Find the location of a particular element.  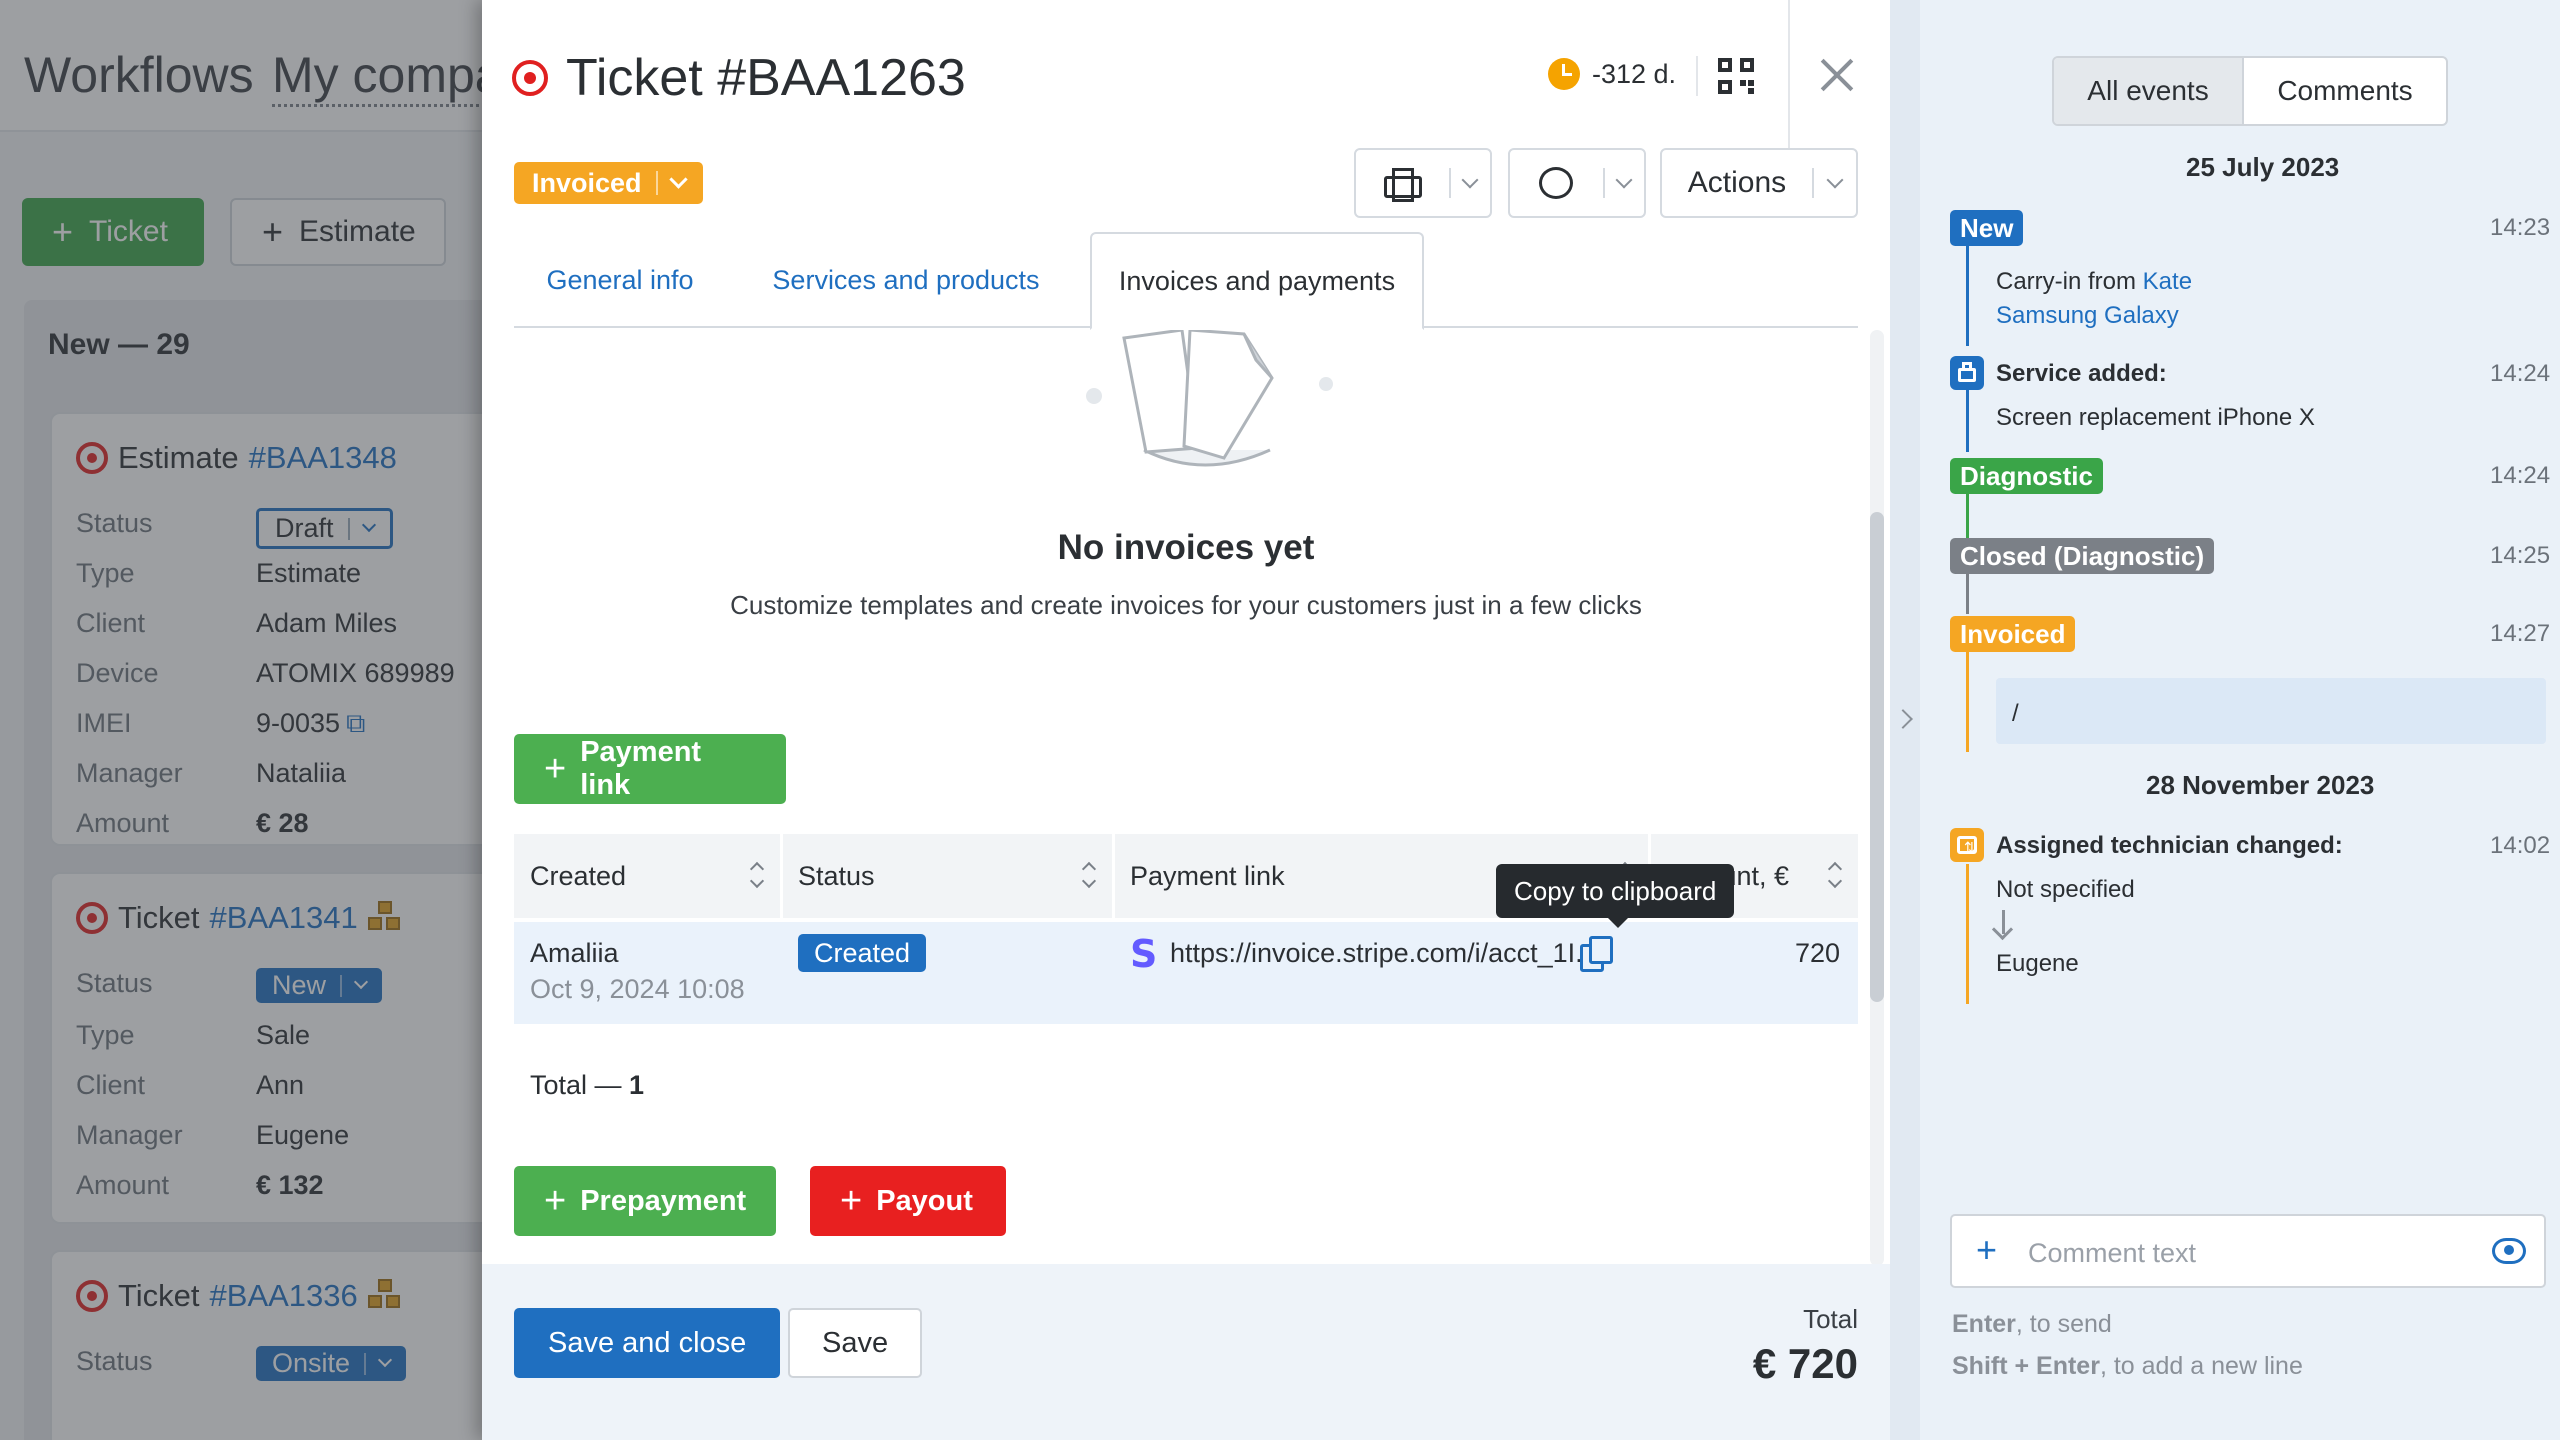

briefcase-icon is located at coordinates (1967, 373).